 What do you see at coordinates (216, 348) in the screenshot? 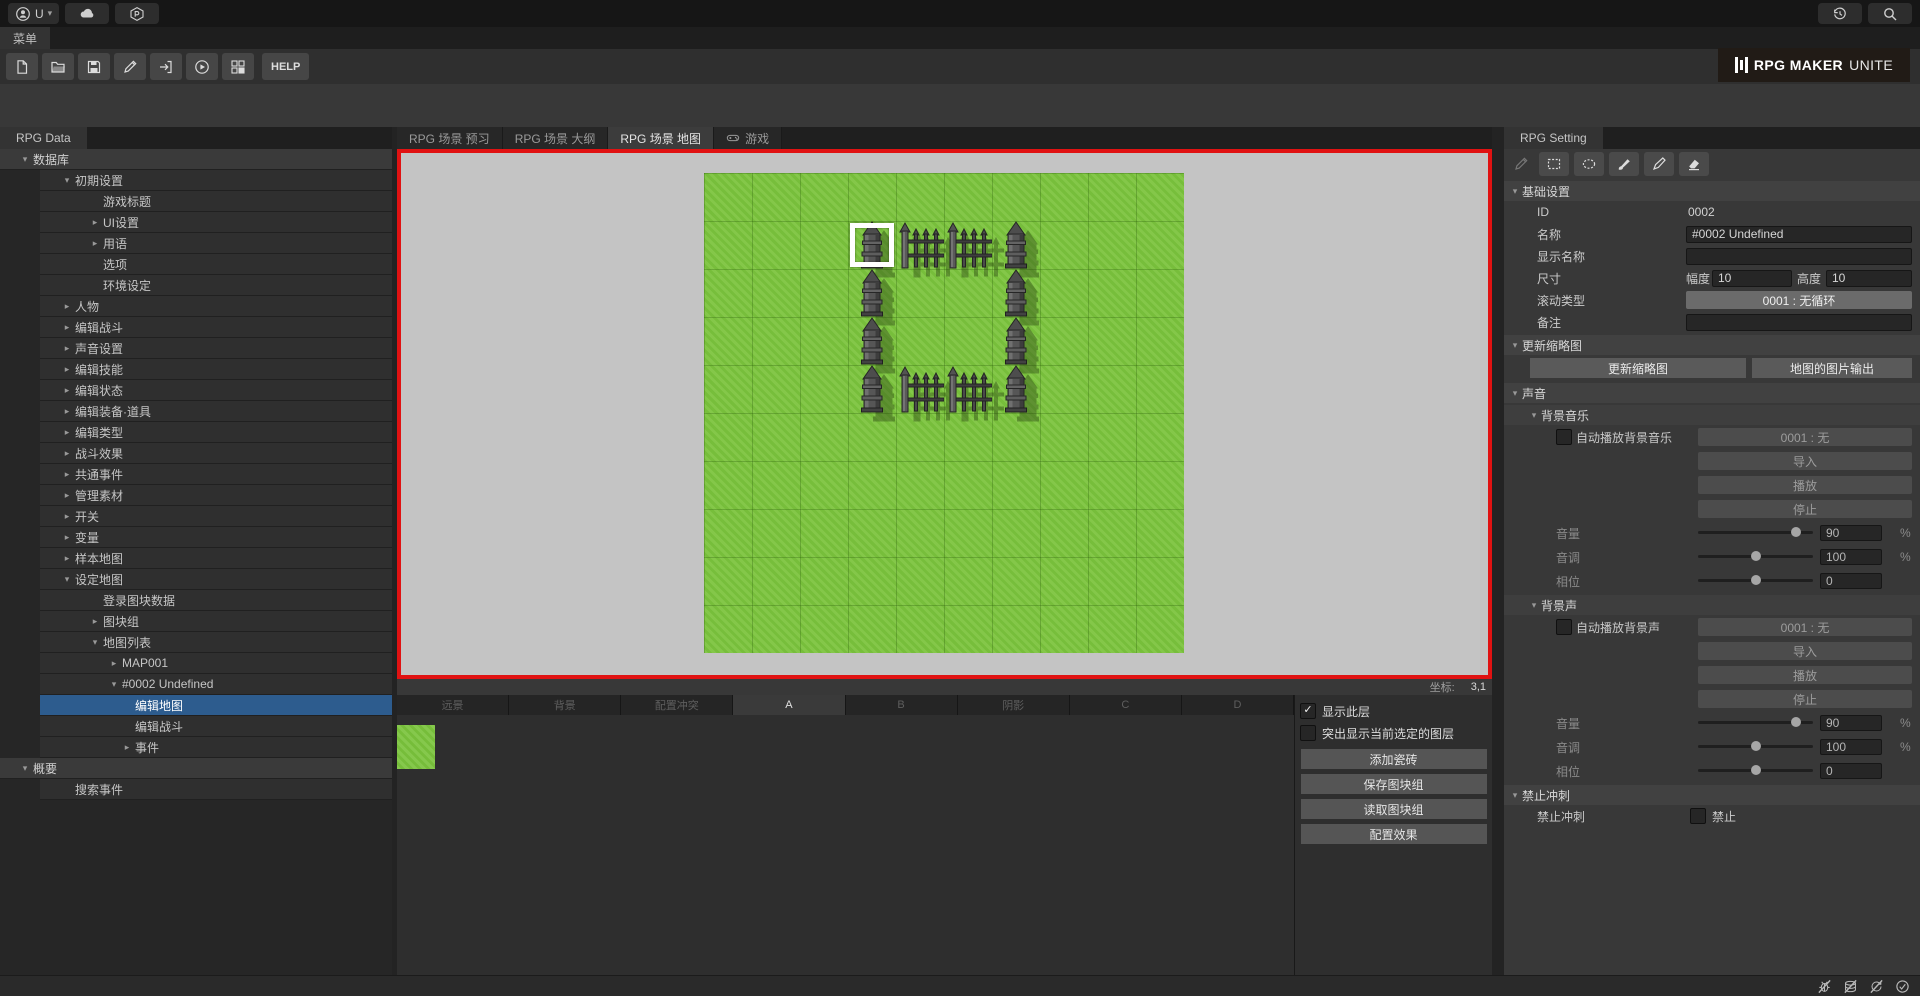
I see `tree-item: ▸ 声音设置` at bounding box center [216, 348].